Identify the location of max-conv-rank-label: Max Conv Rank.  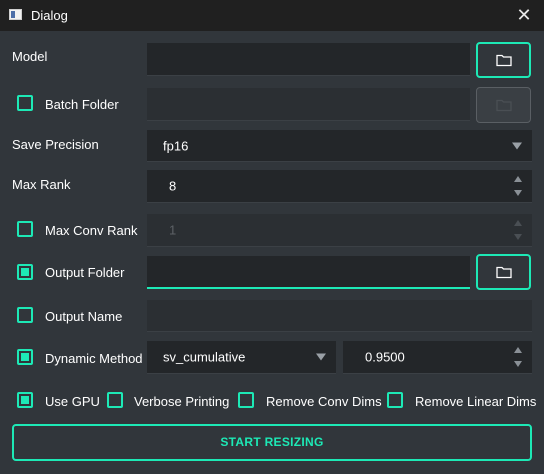
(91, 230).